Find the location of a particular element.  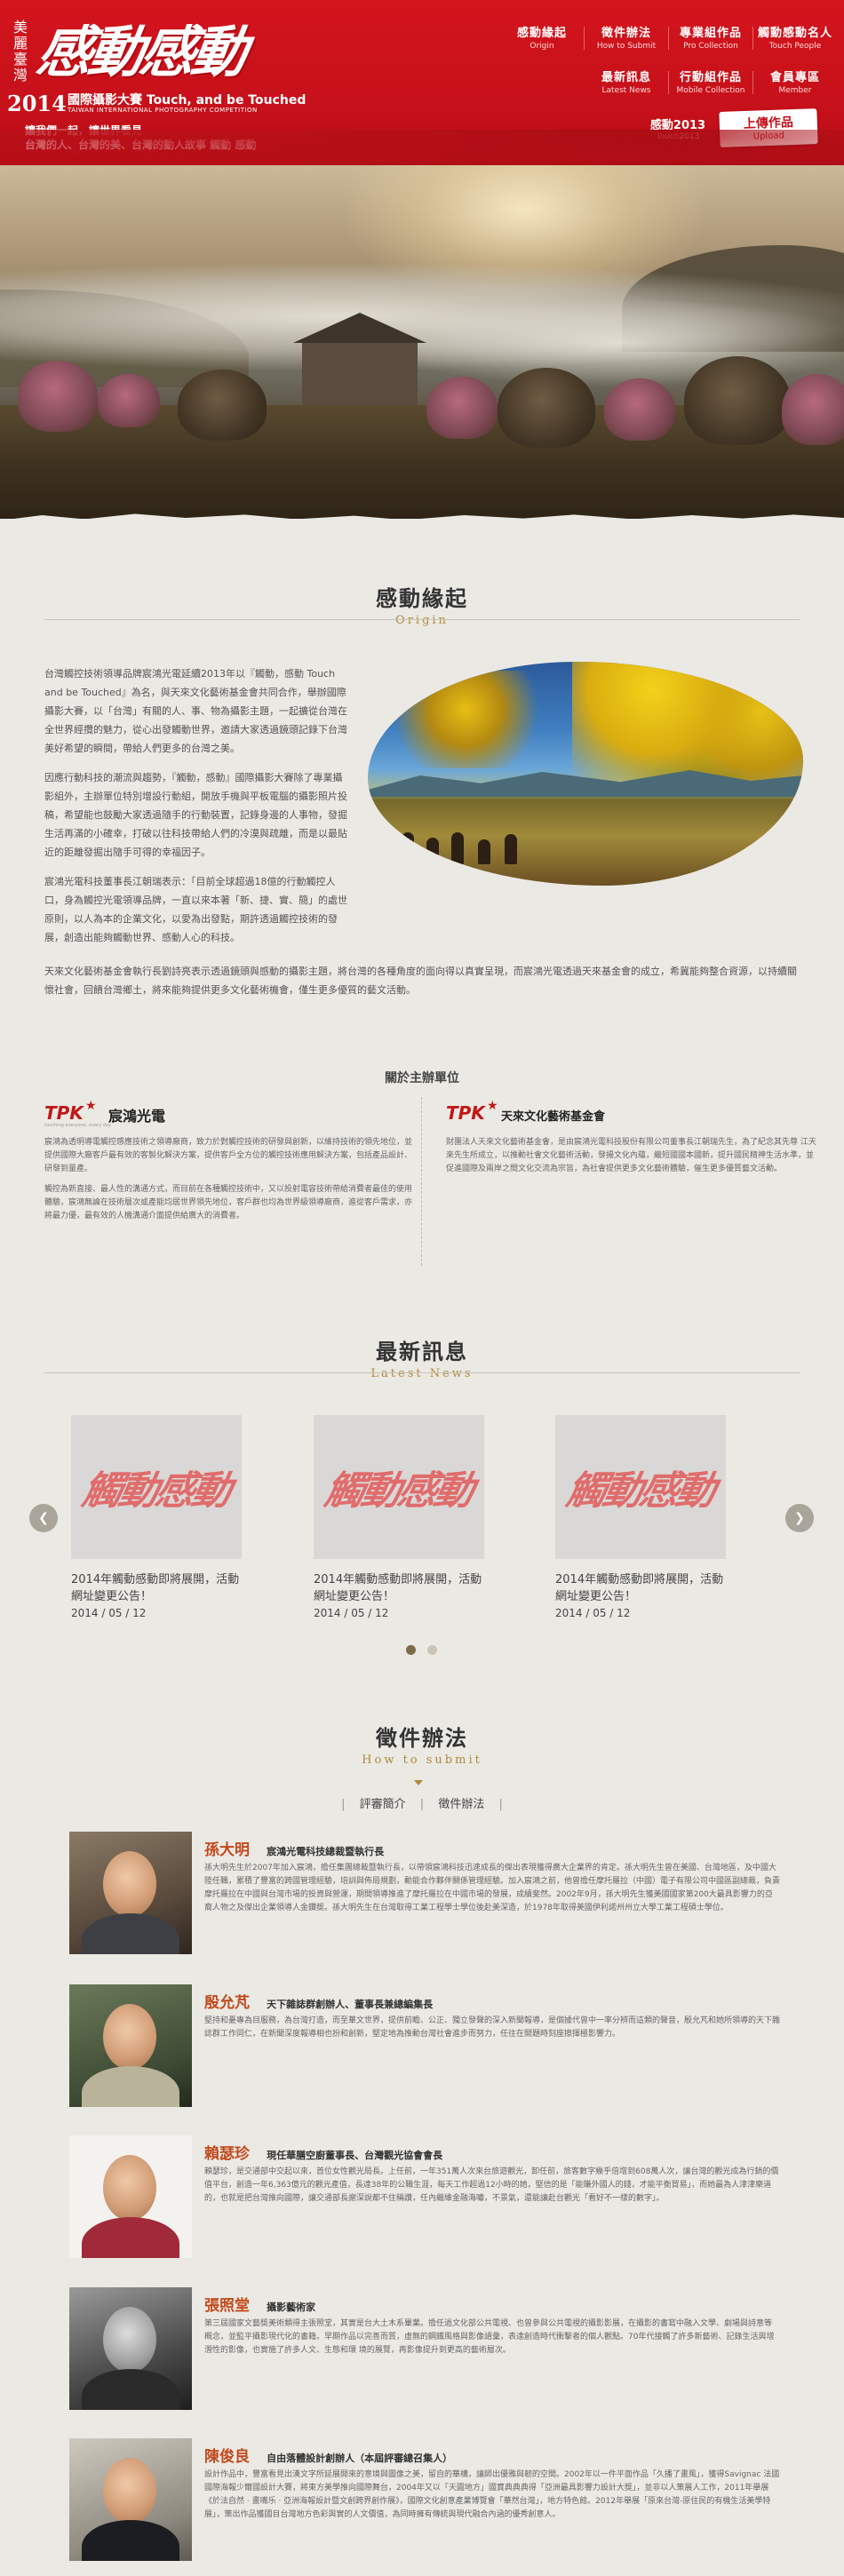

judge-header: 陳俊良 自由落體設計創辦人（本屆評審總召集人） is located at coordinates (492, 2455).